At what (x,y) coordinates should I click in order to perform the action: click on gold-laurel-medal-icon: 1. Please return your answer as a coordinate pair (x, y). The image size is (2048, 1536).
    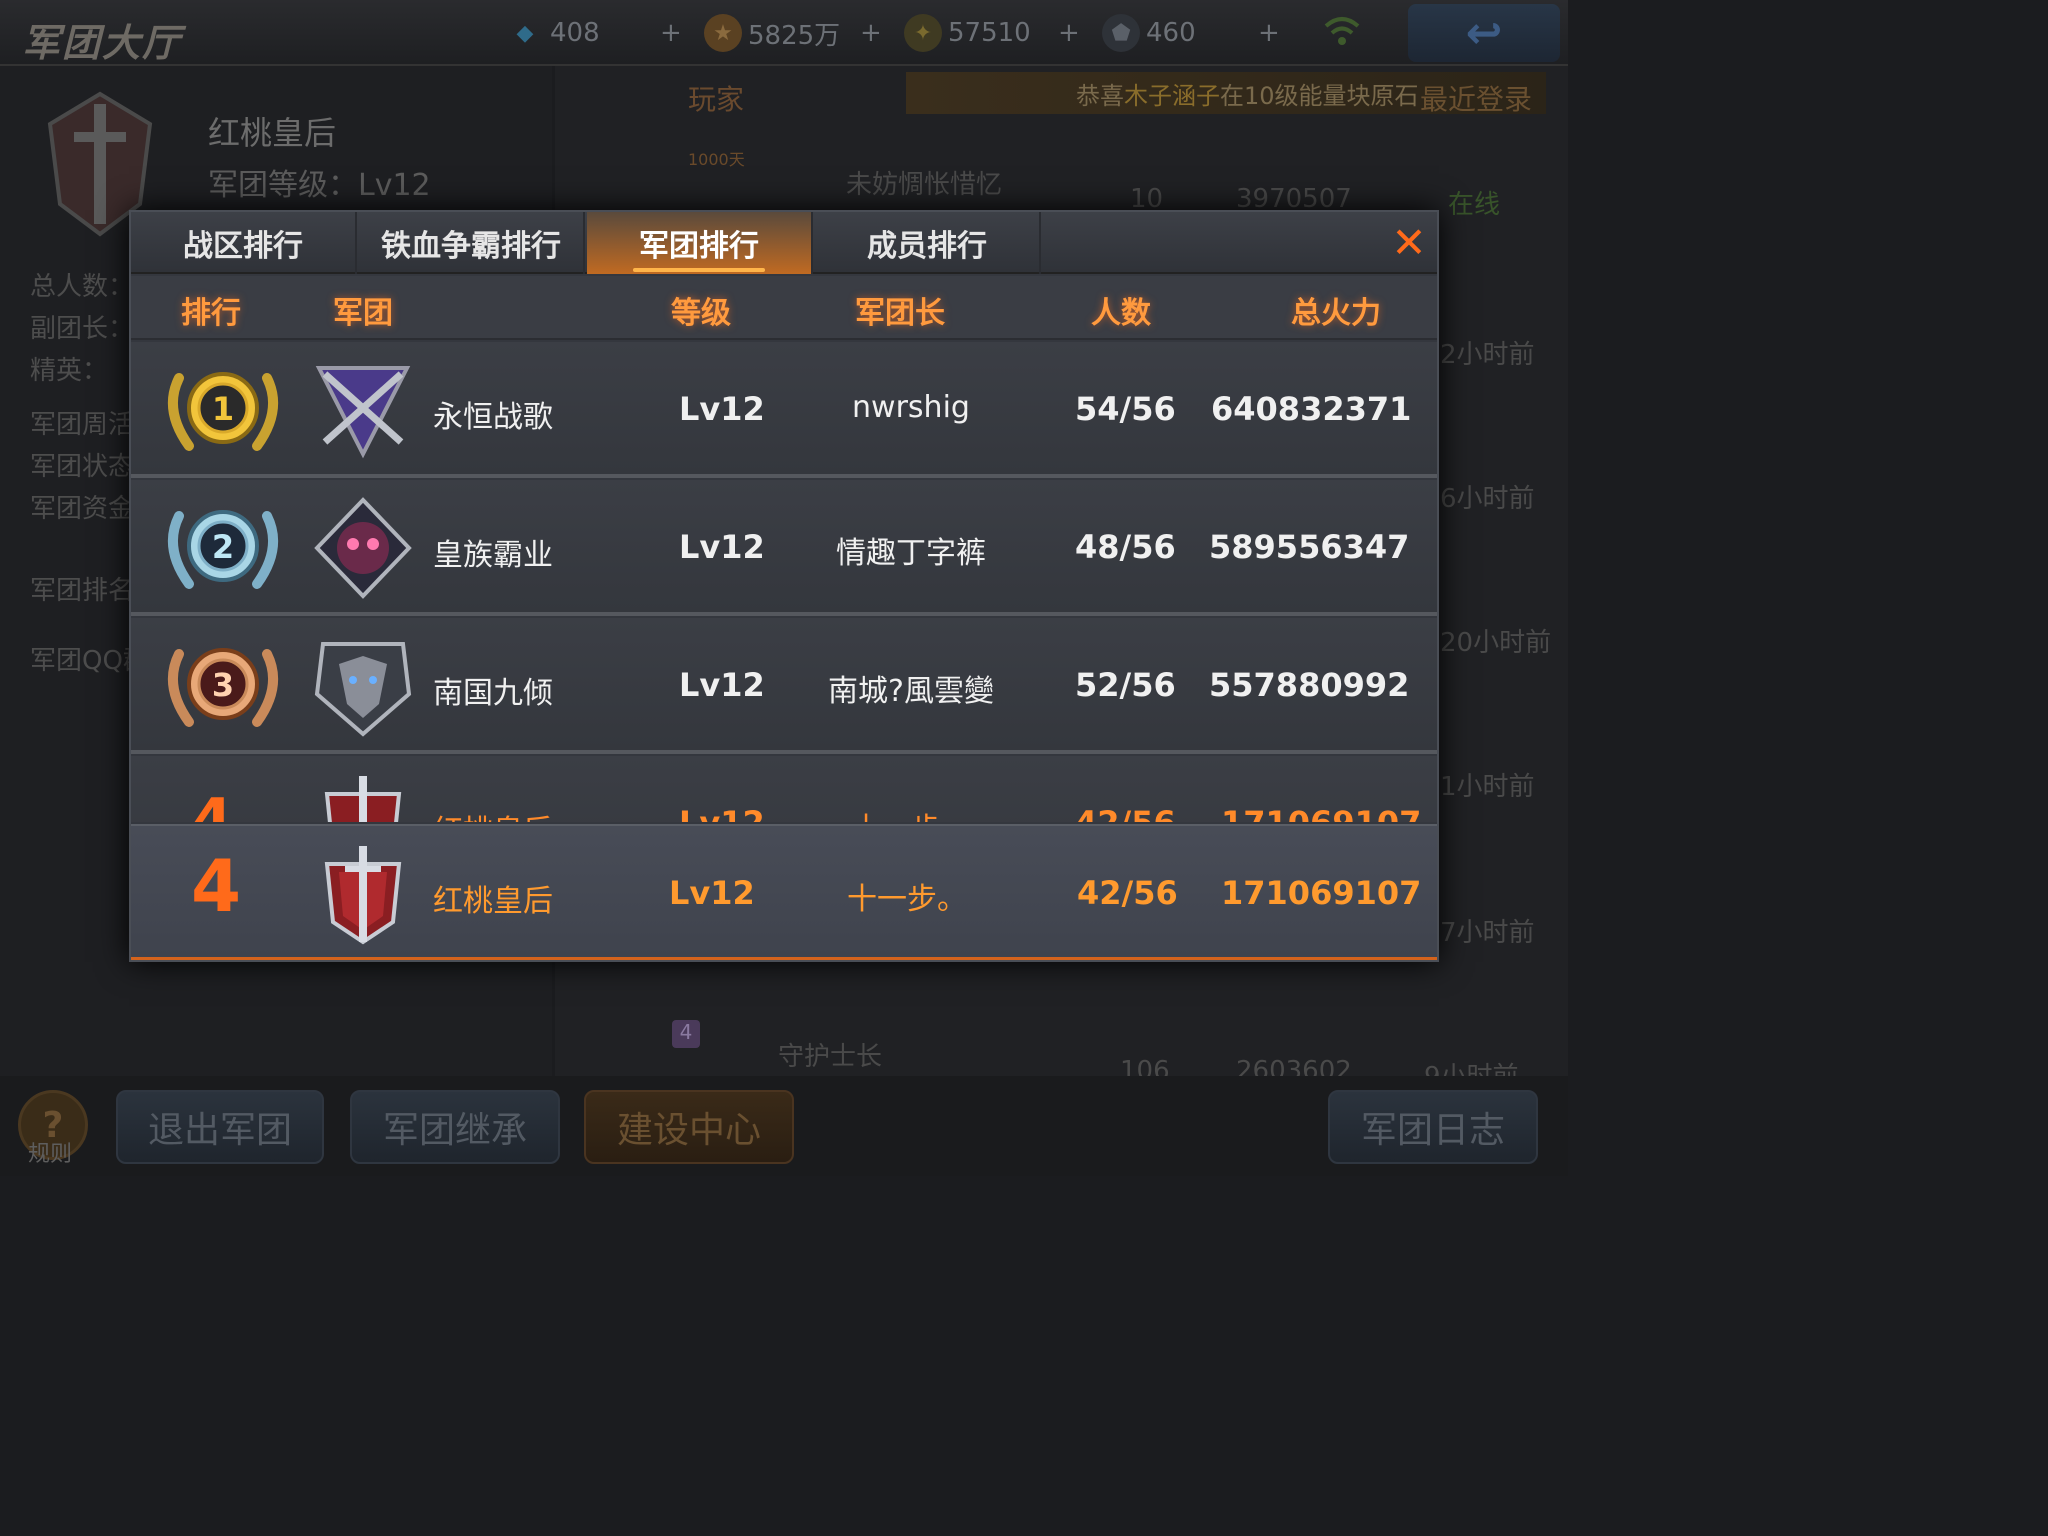
    Looking at the image, I should click on (223, 410).